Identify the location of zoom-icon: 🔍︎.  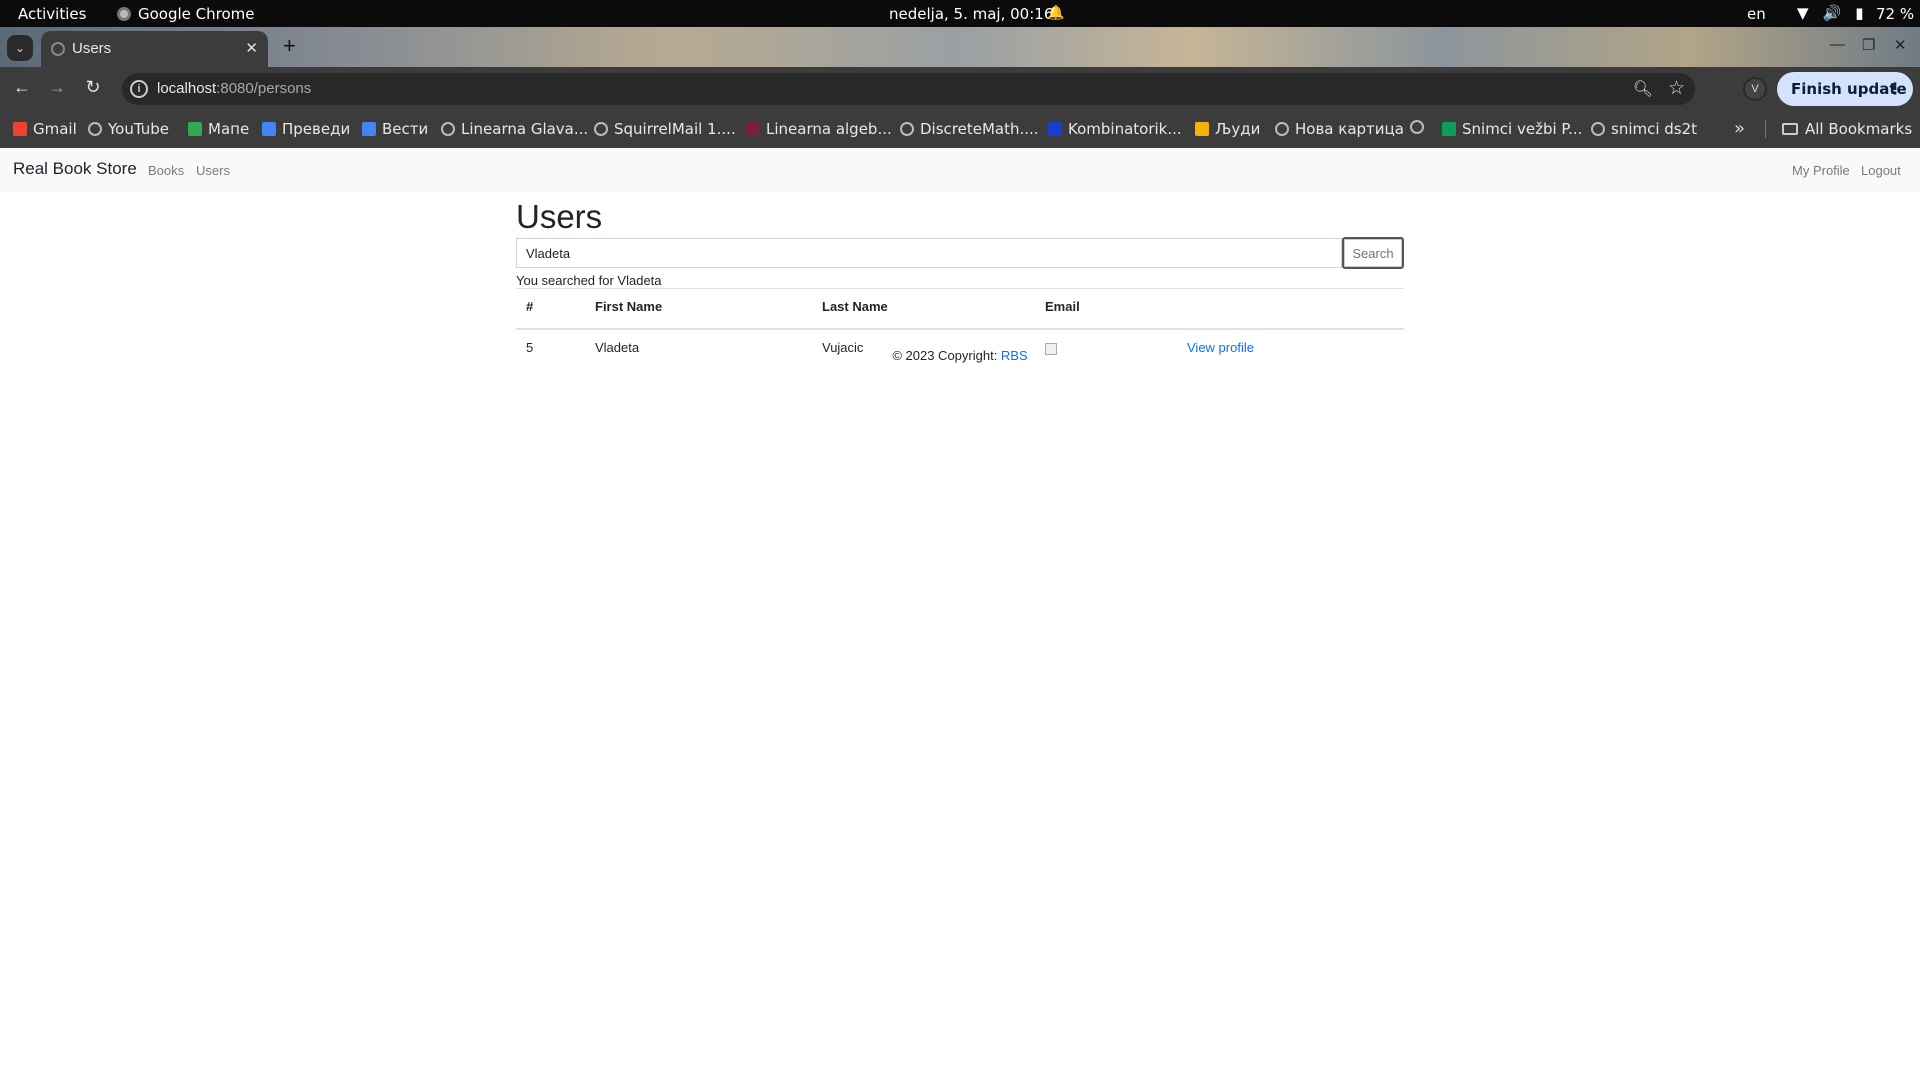
(1643, 89).